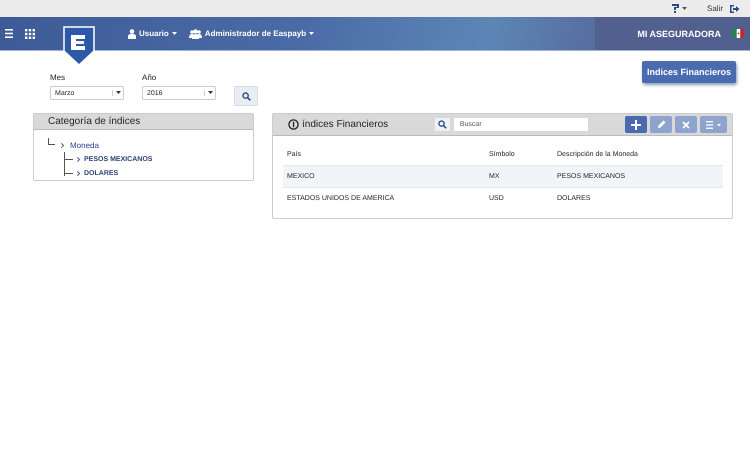 This screenshot has height=461, width=750. Describe the element at coordinates (195, 33) in the screenshot. I see `users-icon` at that location.